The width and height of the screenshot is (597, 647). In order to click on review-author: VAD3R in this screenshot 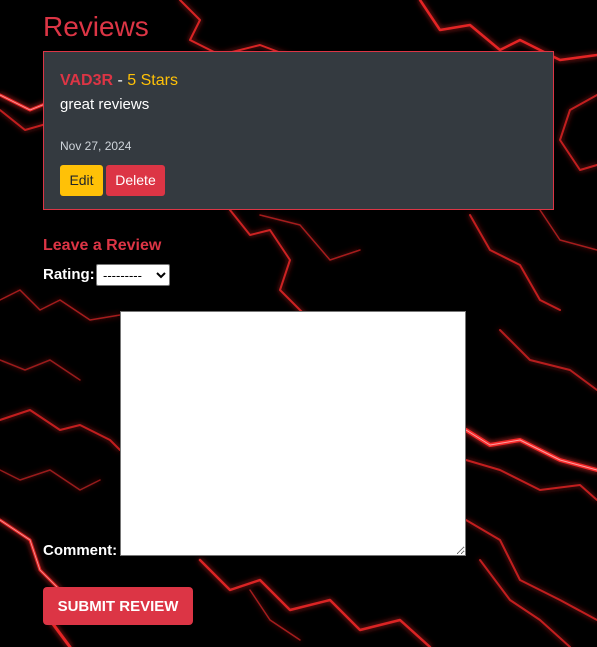, I will do `click(87, 80)`.